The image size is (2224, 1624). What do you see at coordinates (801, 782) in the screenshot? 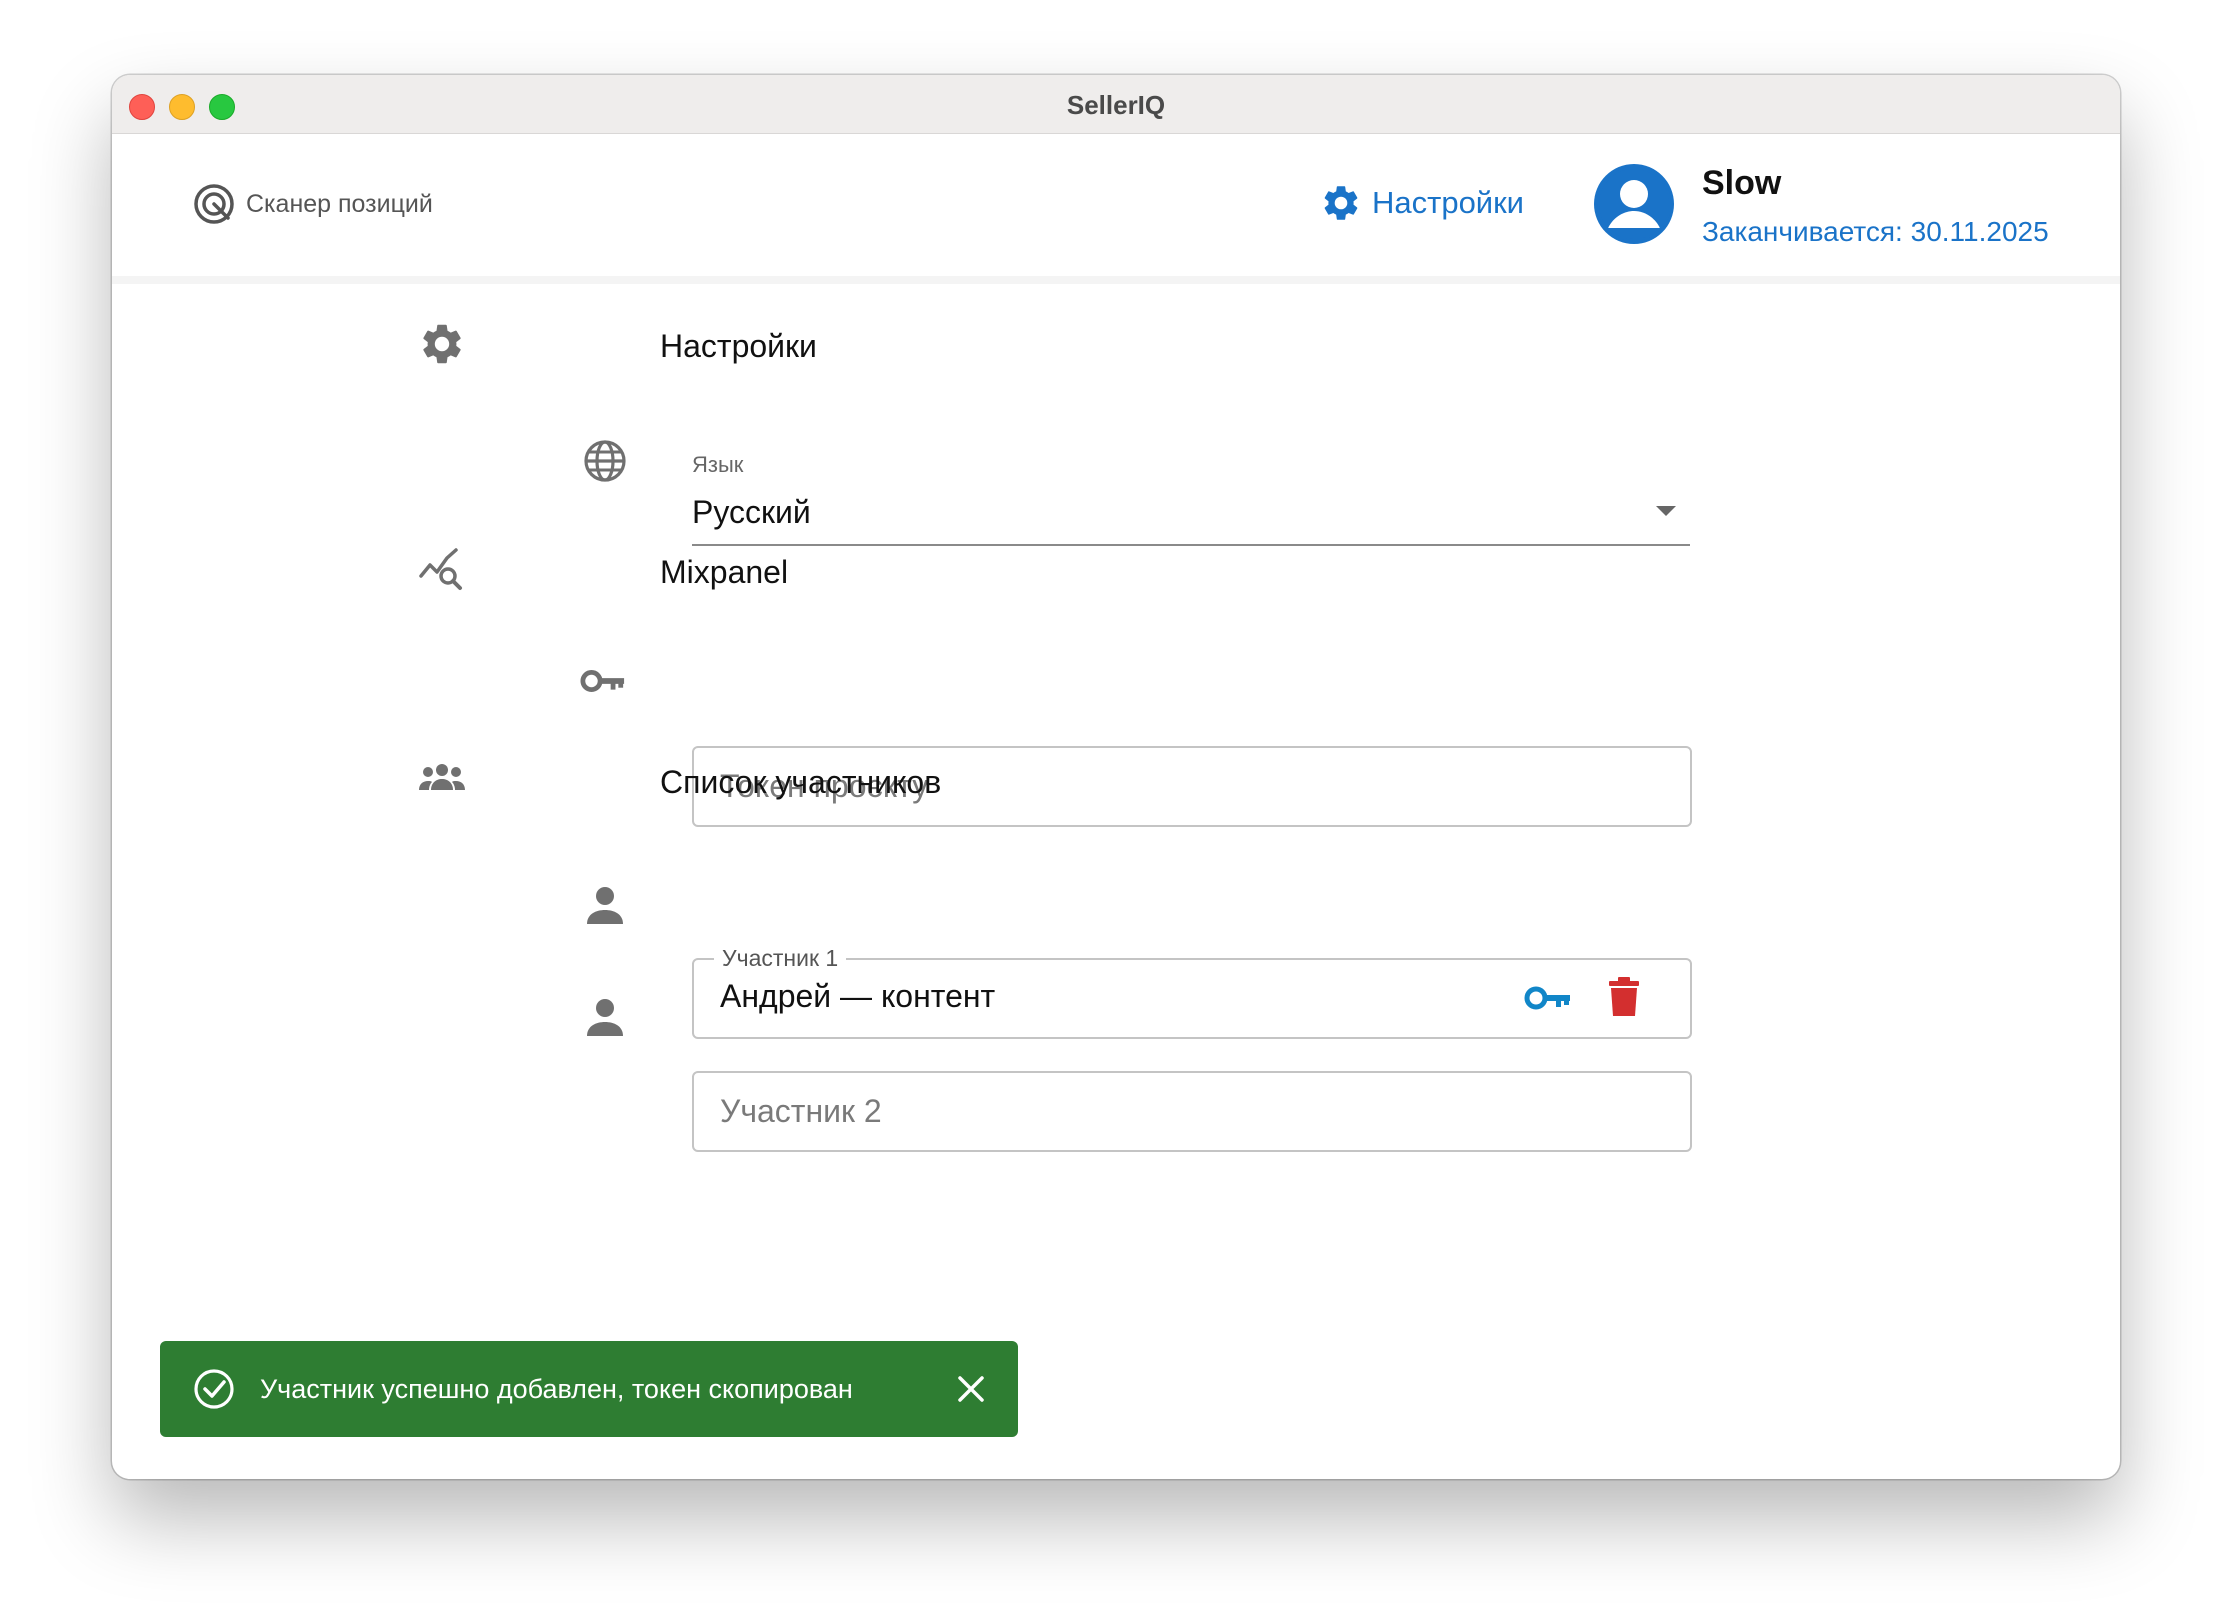
I see `section-title-members: Список участников` at bounding box center [801, 782].